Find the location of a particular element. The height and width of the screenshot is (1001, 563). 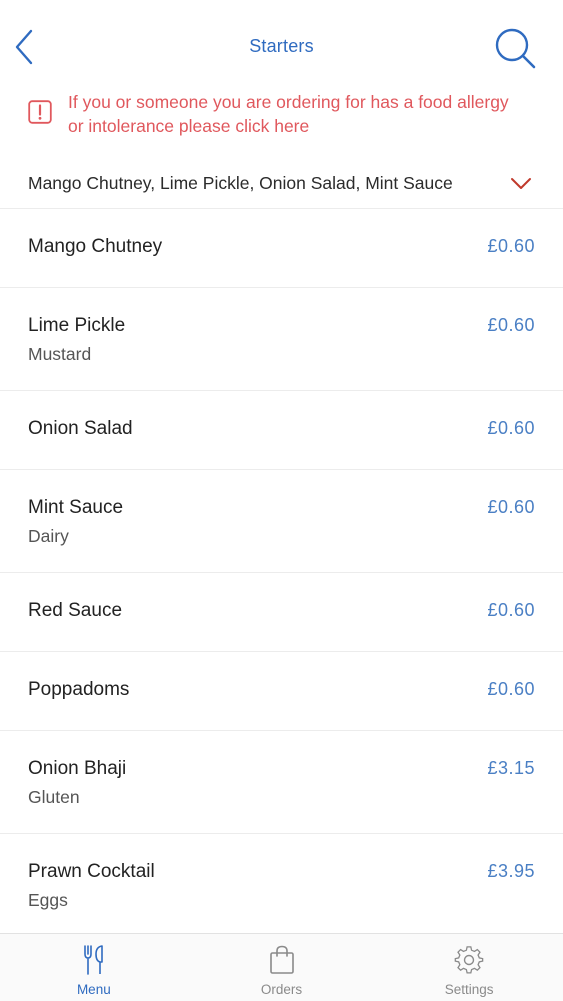

tab-label: Menu is located at coordinates (93, 989).